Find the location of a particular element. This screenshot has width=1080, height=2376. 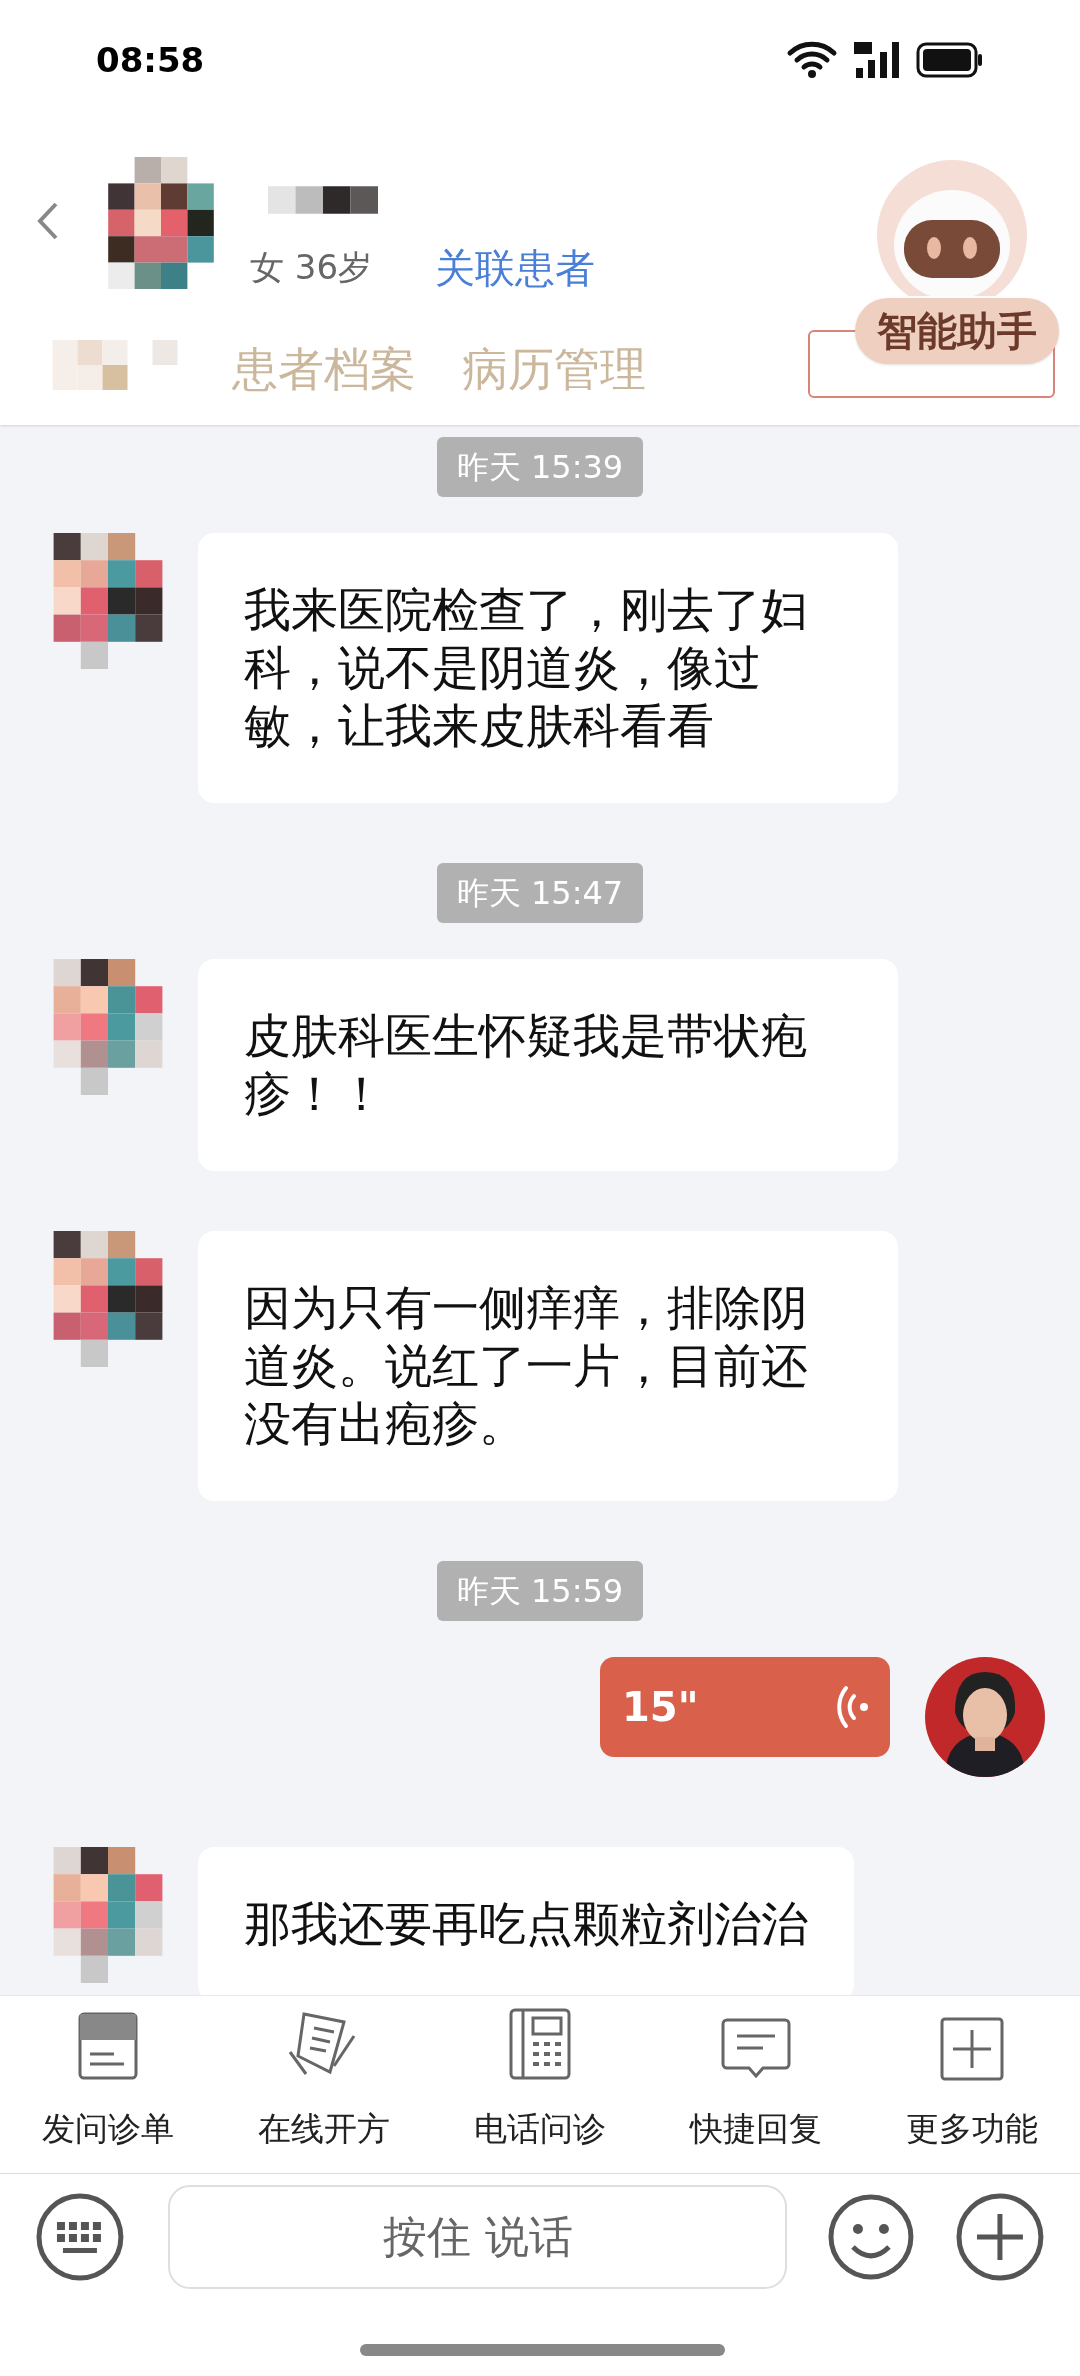

add-icon is located at coordinates (1000, 2236).